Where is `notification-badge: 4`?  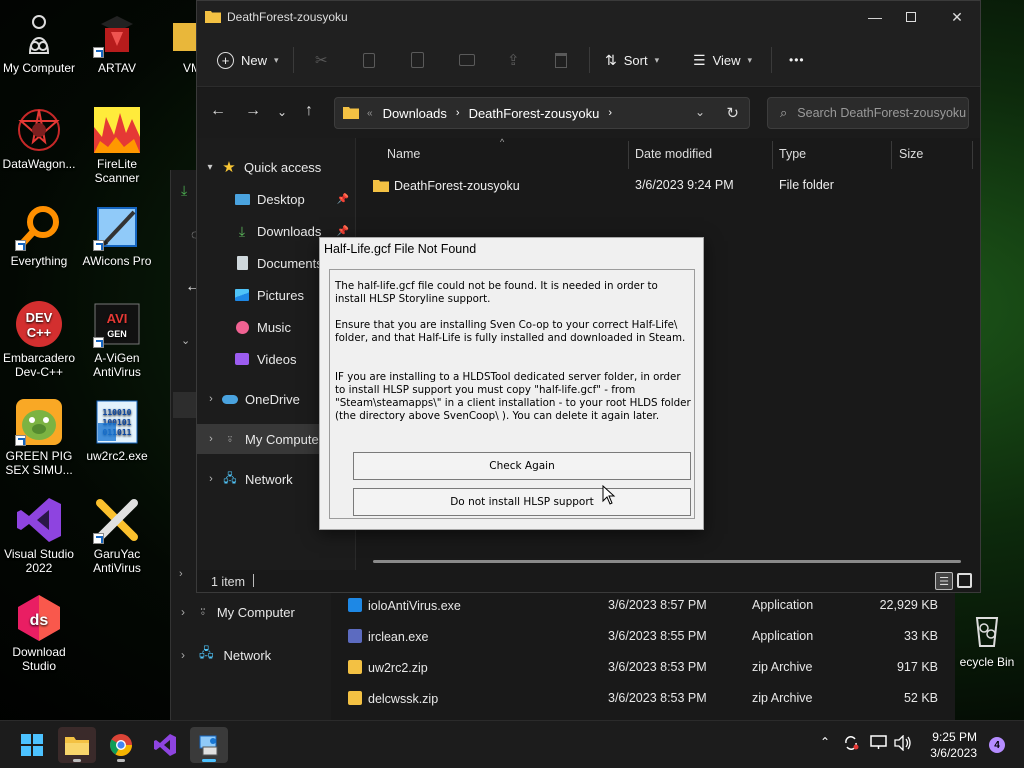
notification-badge: 4 is located at coordinates (997, 745).